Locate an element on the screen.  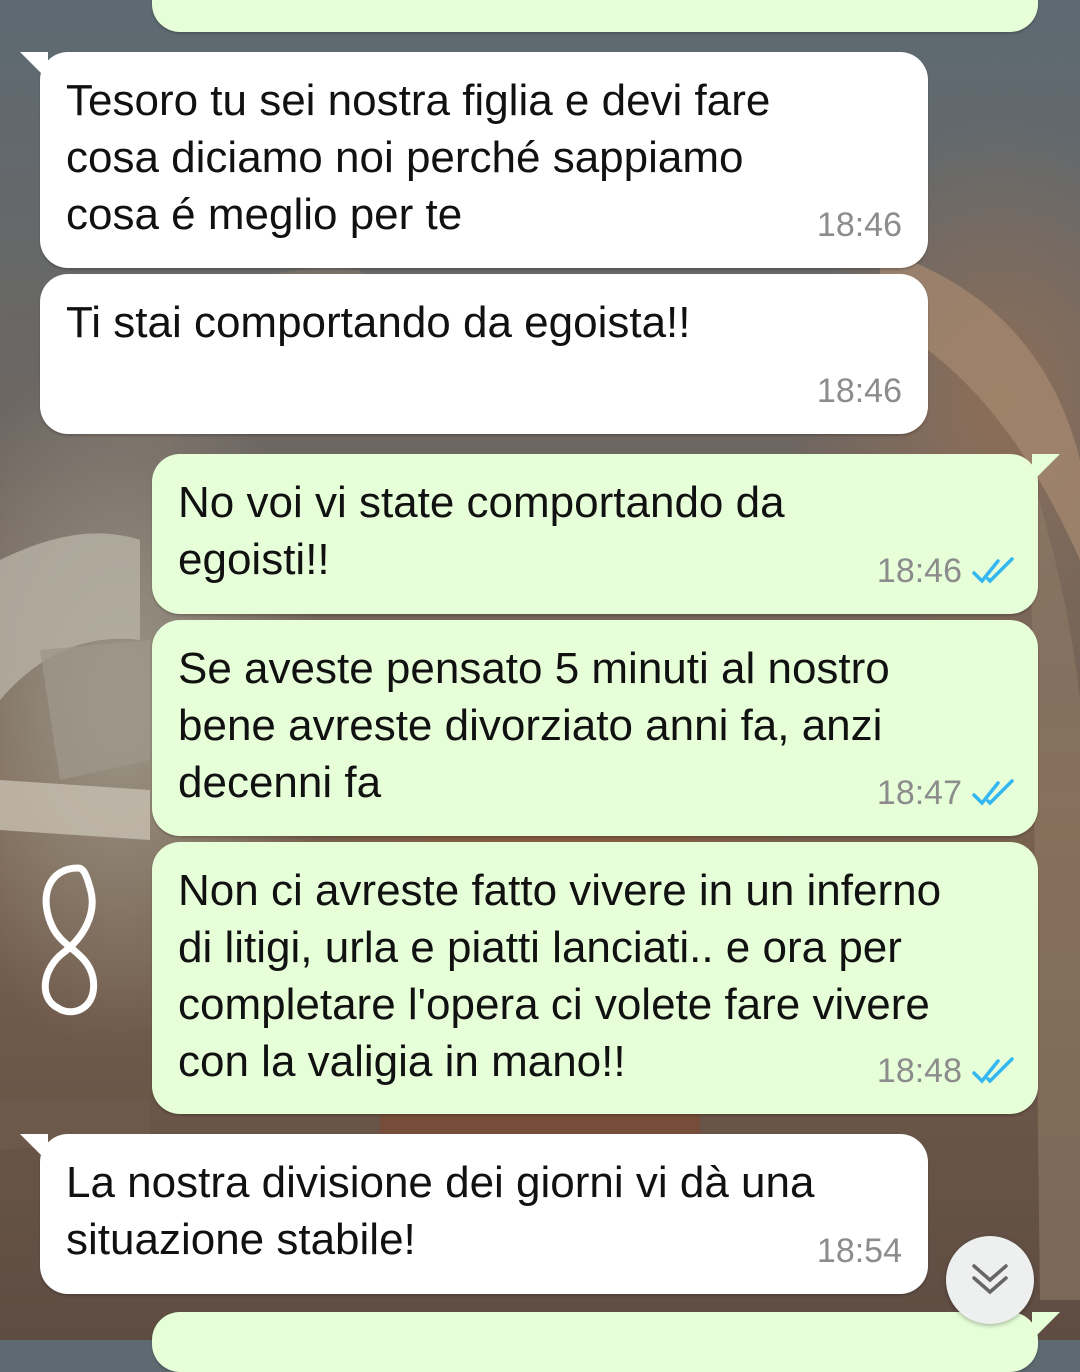
message-time: 18:47 is located at coordinates (919, 793).